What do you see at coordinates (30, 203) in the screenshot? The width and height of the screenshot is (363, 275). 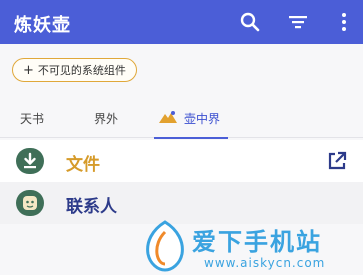 I see `contacts-icon` at bounding box center [30, 203].